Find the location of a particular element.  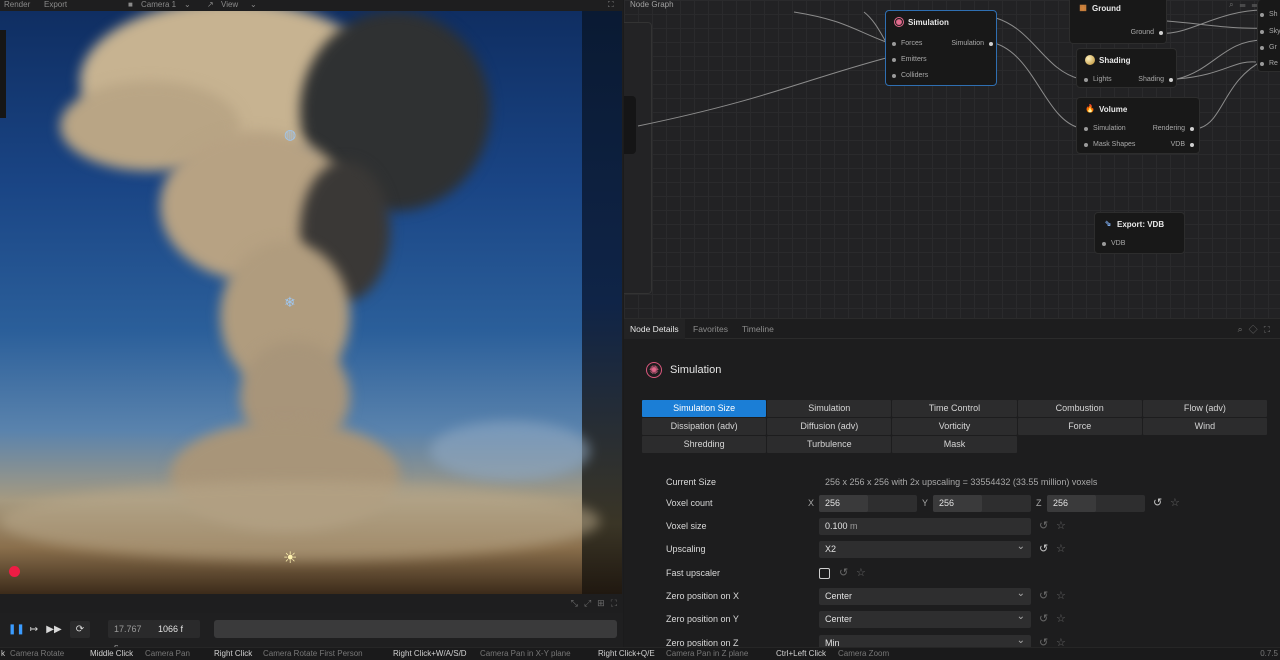

fast-upscaler-checkbox is located at coordinates (824, 573).